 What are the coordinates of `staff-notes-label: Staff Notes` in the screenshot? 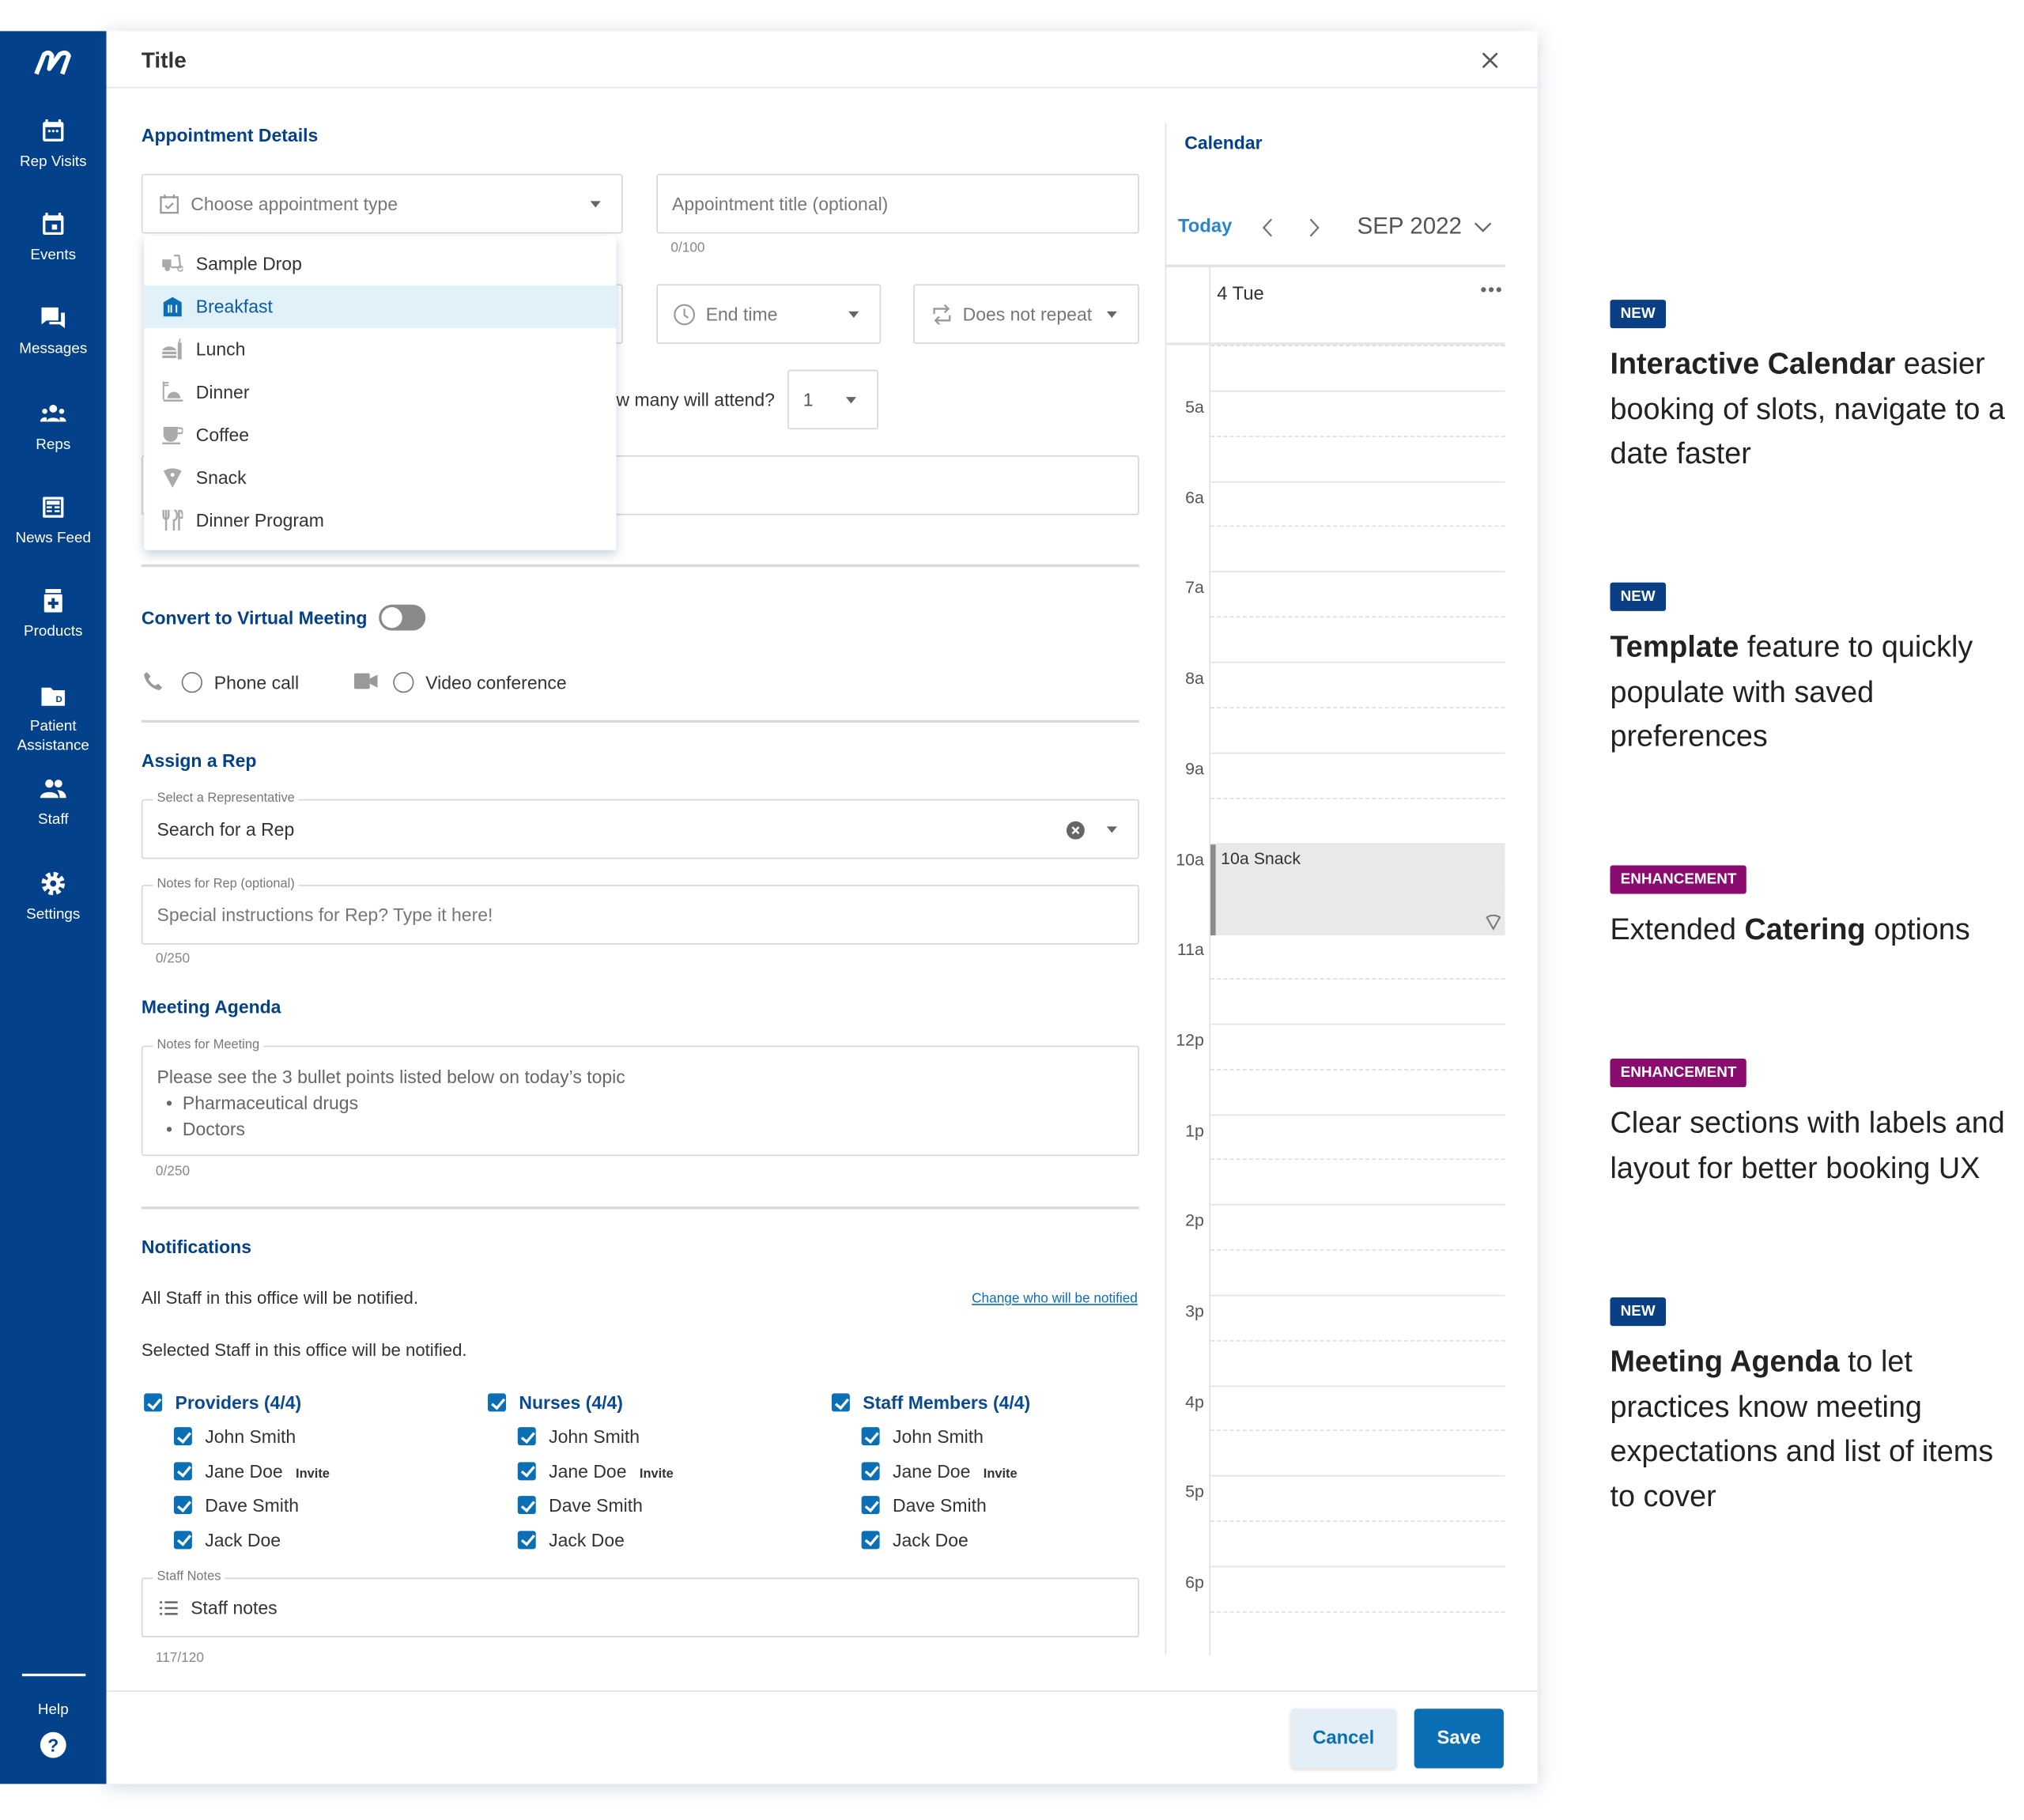 It's located at (189, 1577).